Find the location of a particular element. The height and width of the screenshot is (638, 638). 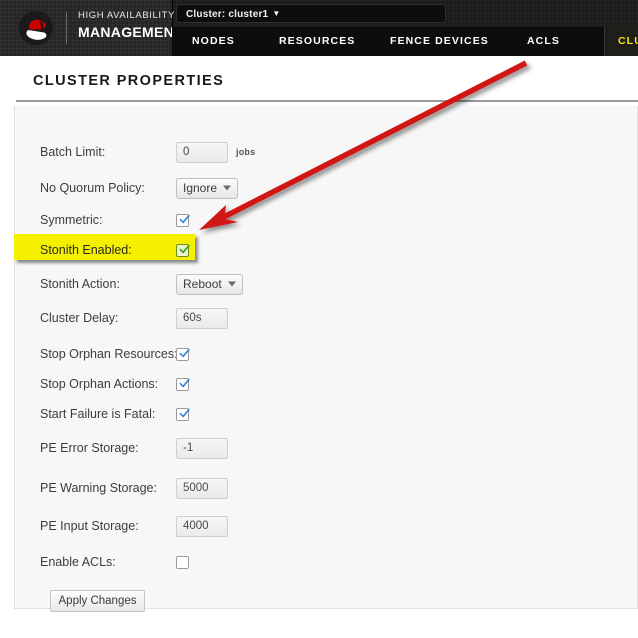

select-value: Ignore is located at coordinates (200, 188).